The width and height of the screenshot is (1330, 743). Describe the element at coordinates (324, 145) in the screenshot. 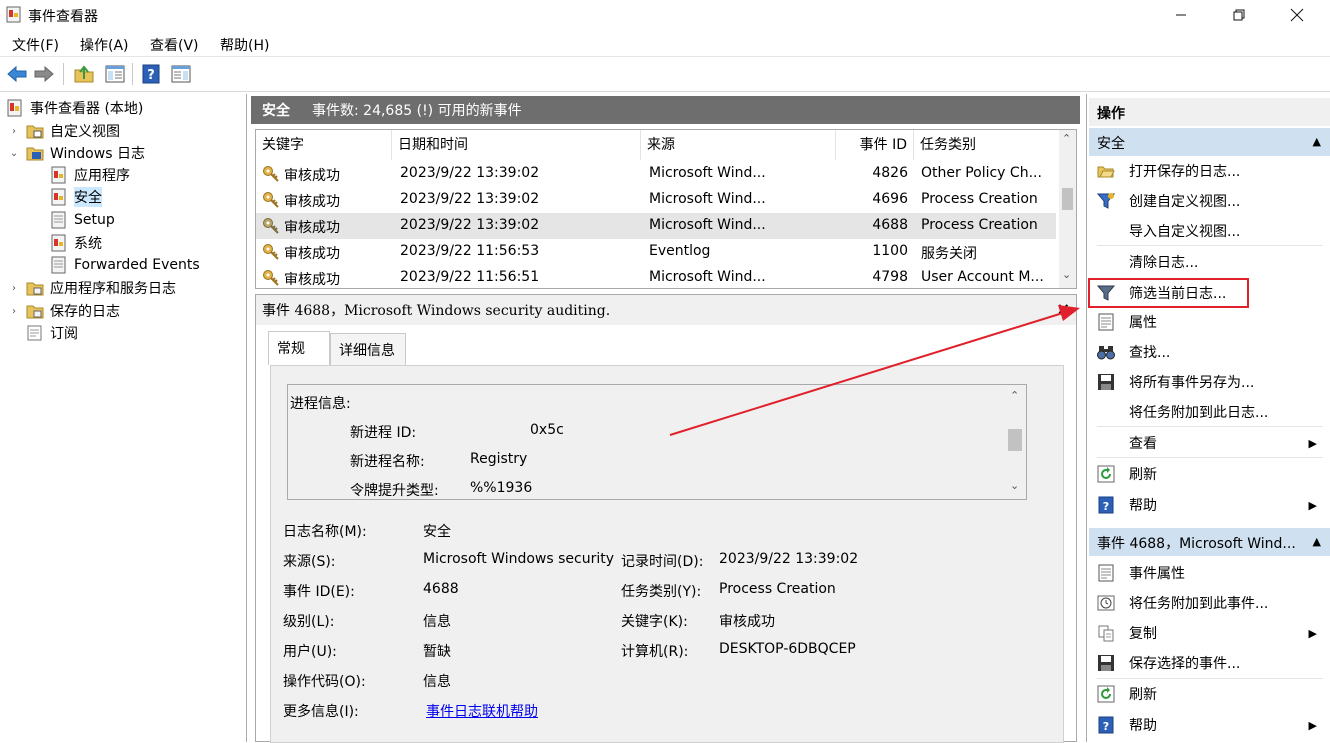

I see `column-header-keyword: 关键字` at that location.